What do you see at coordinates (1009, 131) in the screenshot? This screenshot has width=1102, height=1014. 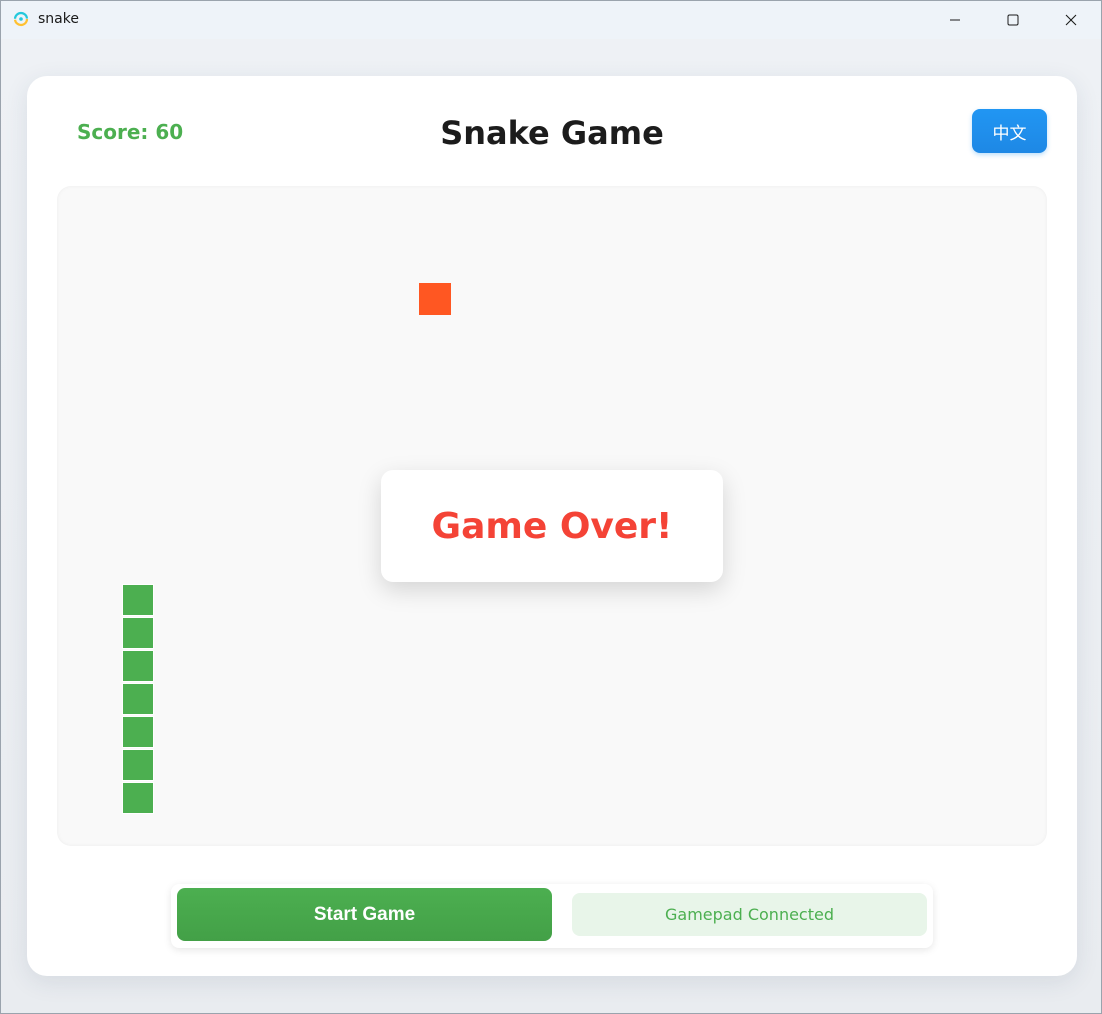 I see `language-toggle-button: 中文` at bounding box center [1009, 131].